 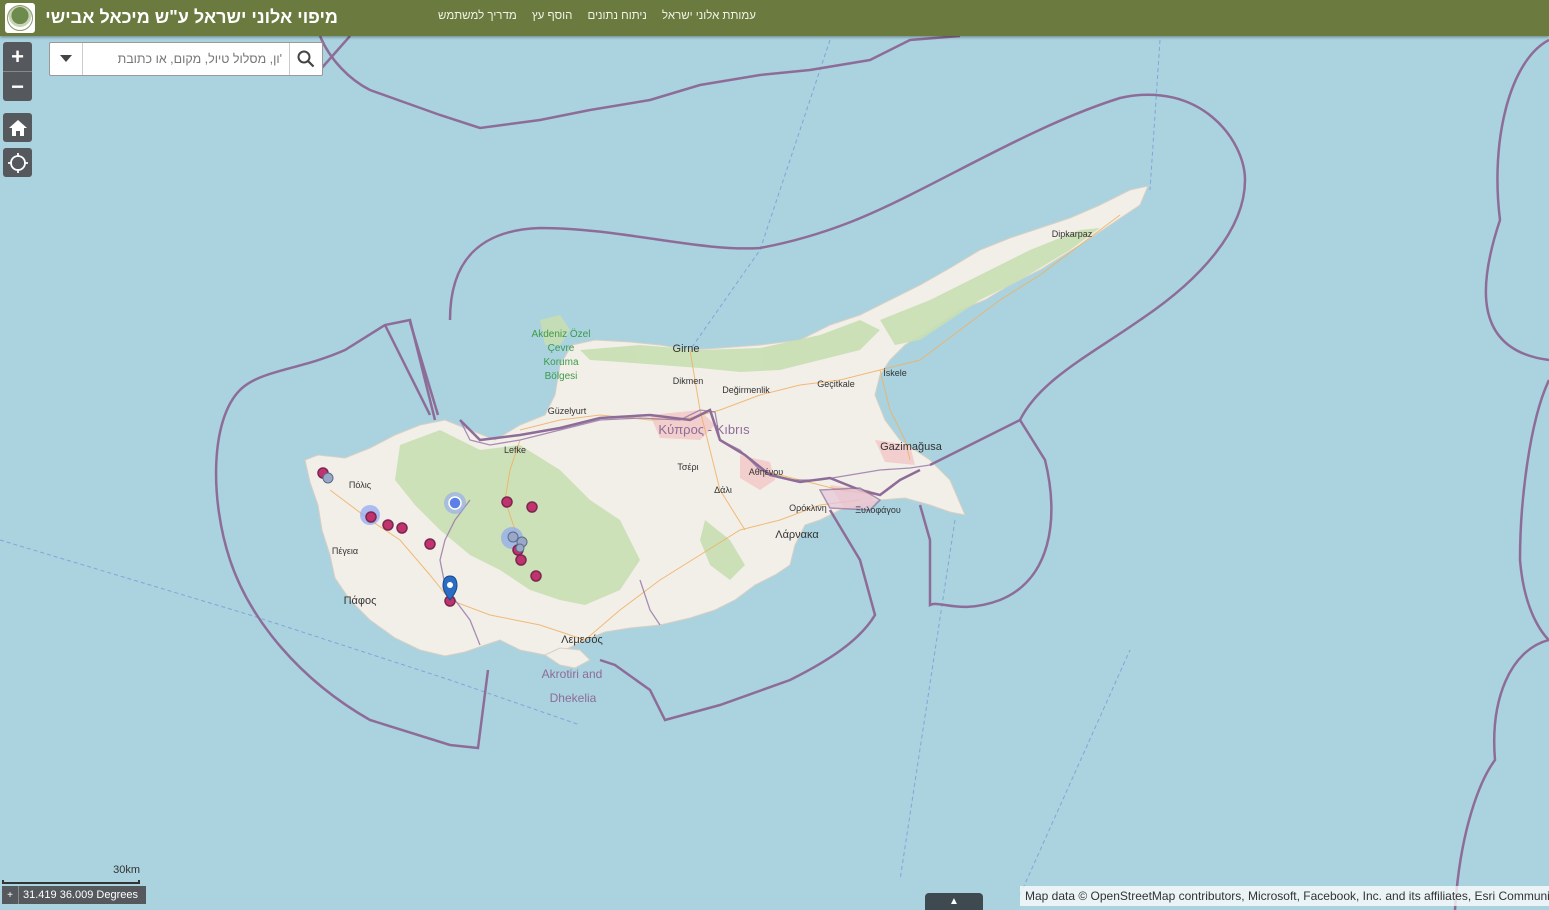 What do you see at coordinates (17, 56) in the screenshot?
I see `zoom-in-button: +` at bounding box center [17, 56].